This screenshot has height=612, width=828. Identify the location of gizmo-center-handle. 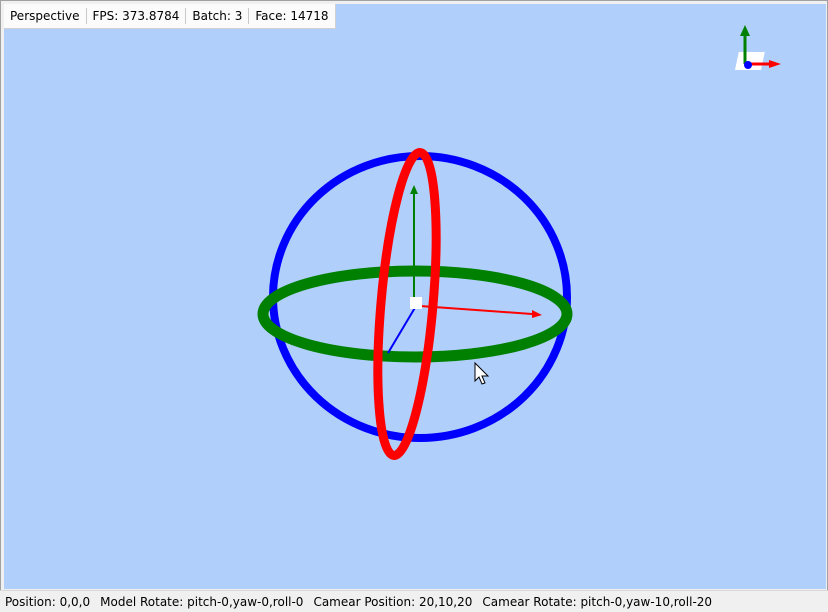
(416, 303).